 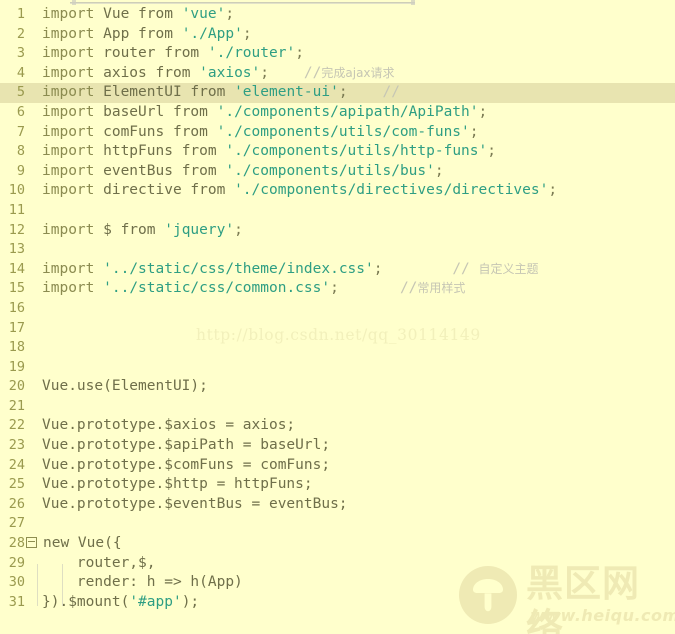 I want to click on token-str: './components/utils/bus', so click(x=330, y=170).